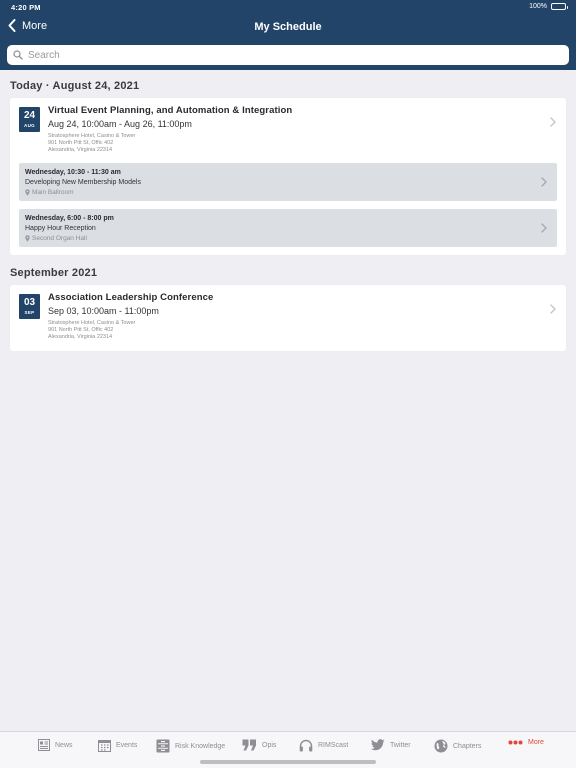 This screenshot has height=768, width=576. Describe the element at coordinates (29, 312) in the screenshot. I see `date-month: SEP` at that location.